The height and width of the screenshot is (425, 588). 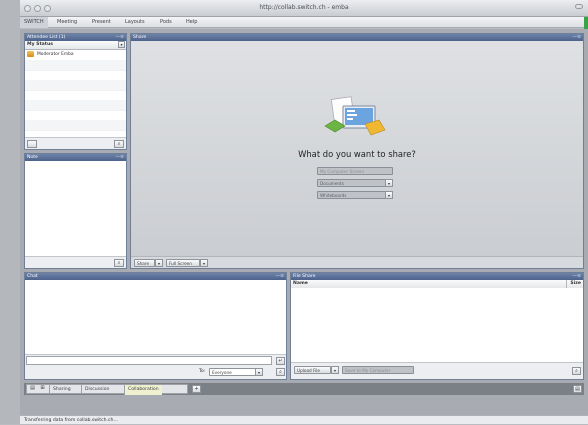 What do you see at coordinates (67, 22) in the screenshot?
I see `menu-meeting: Meeting` at bounding box center [67, 22].